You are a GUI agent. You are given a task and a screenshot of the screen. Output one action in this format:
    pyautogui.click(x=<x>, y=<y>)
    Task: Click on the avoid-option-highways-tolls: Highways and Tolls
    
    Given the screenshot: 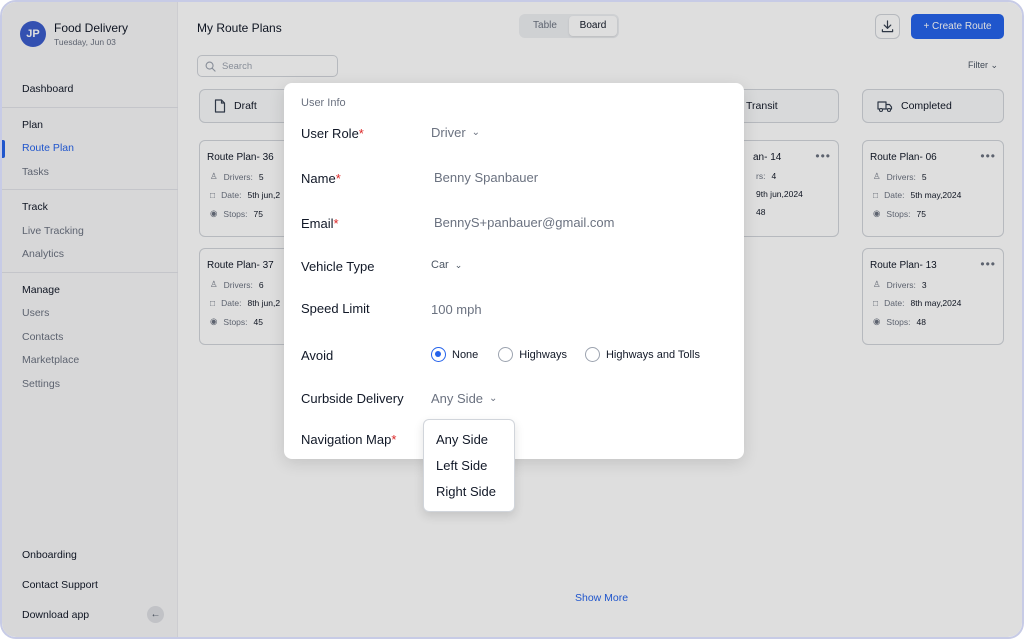 What is the action you would take?
    pyautogui.click(x=642, y=354)
    